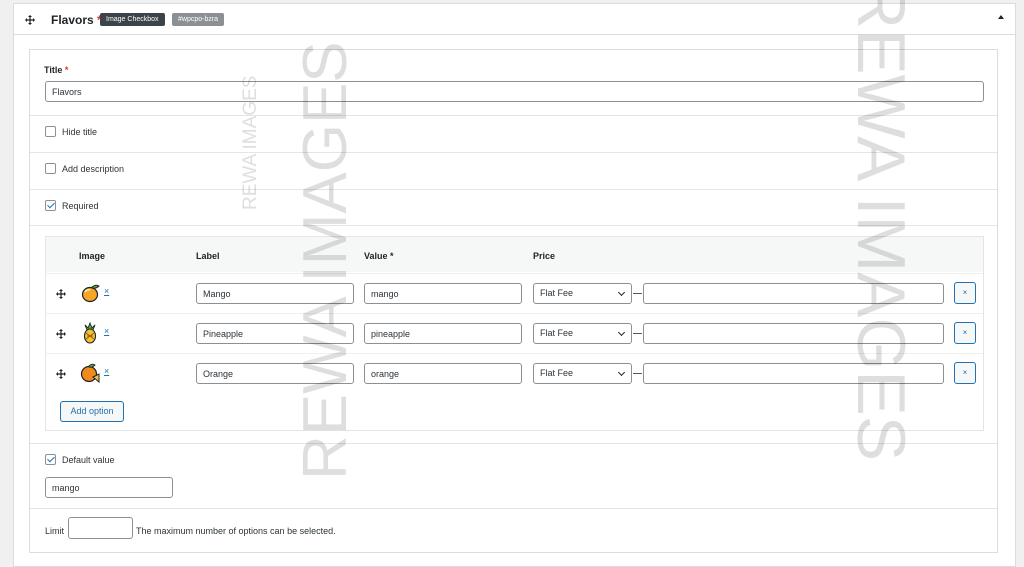 This screenshot has width=1024, height=567. I want to click on pineapple-icon, so click(90, 333).